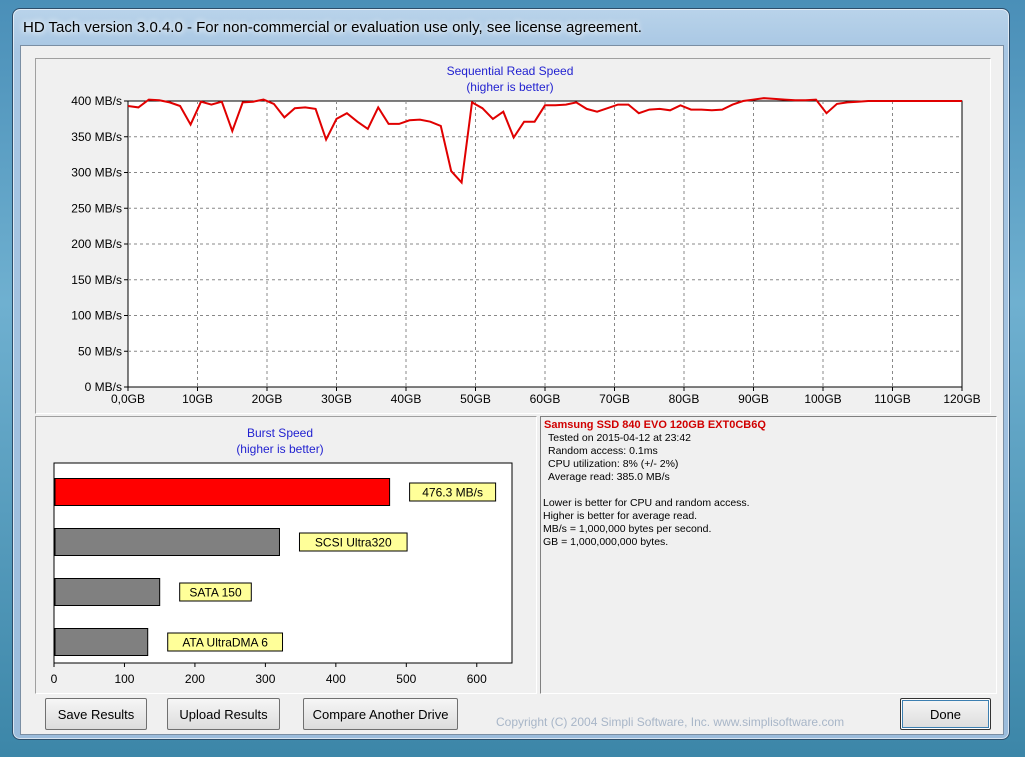  What do you see at coordinates (753, 399) in the screenshot?
I see `x-tick-label: 90GB` at bounding box center [753, 399].